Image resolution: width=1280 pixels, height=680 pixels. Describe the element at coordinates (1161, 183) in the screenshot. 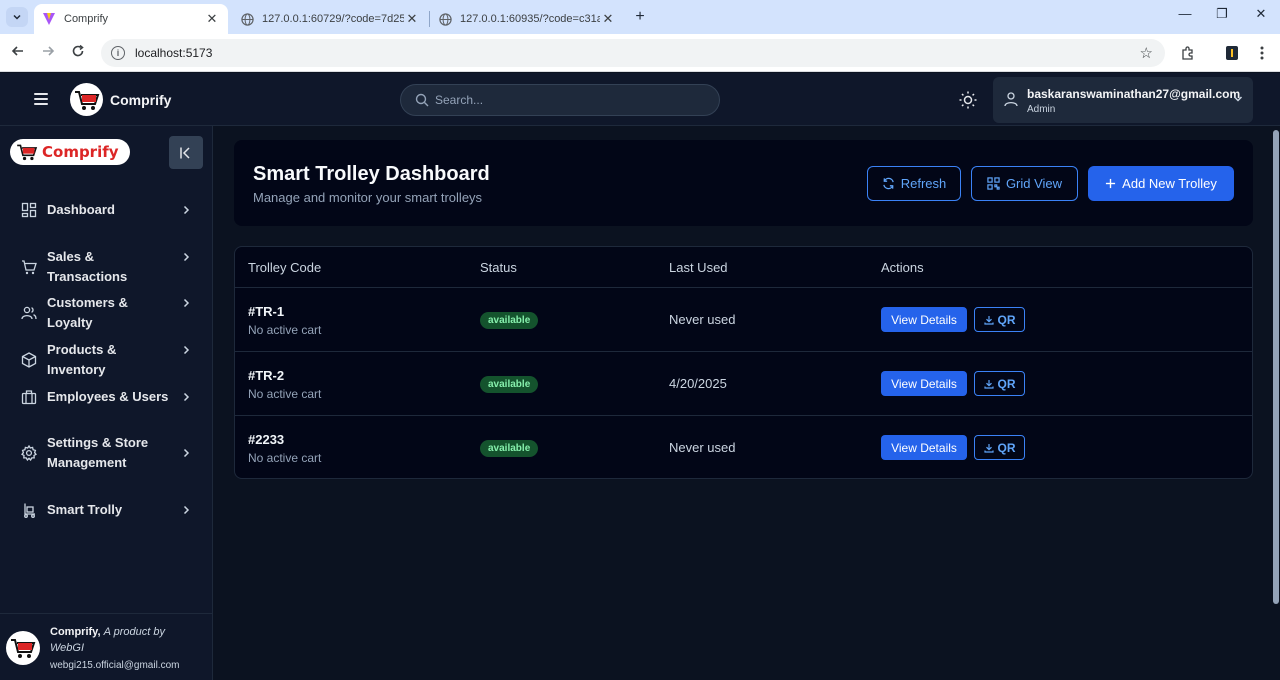

I see `add-new-trolley-button: Add New Trolley` at that location.